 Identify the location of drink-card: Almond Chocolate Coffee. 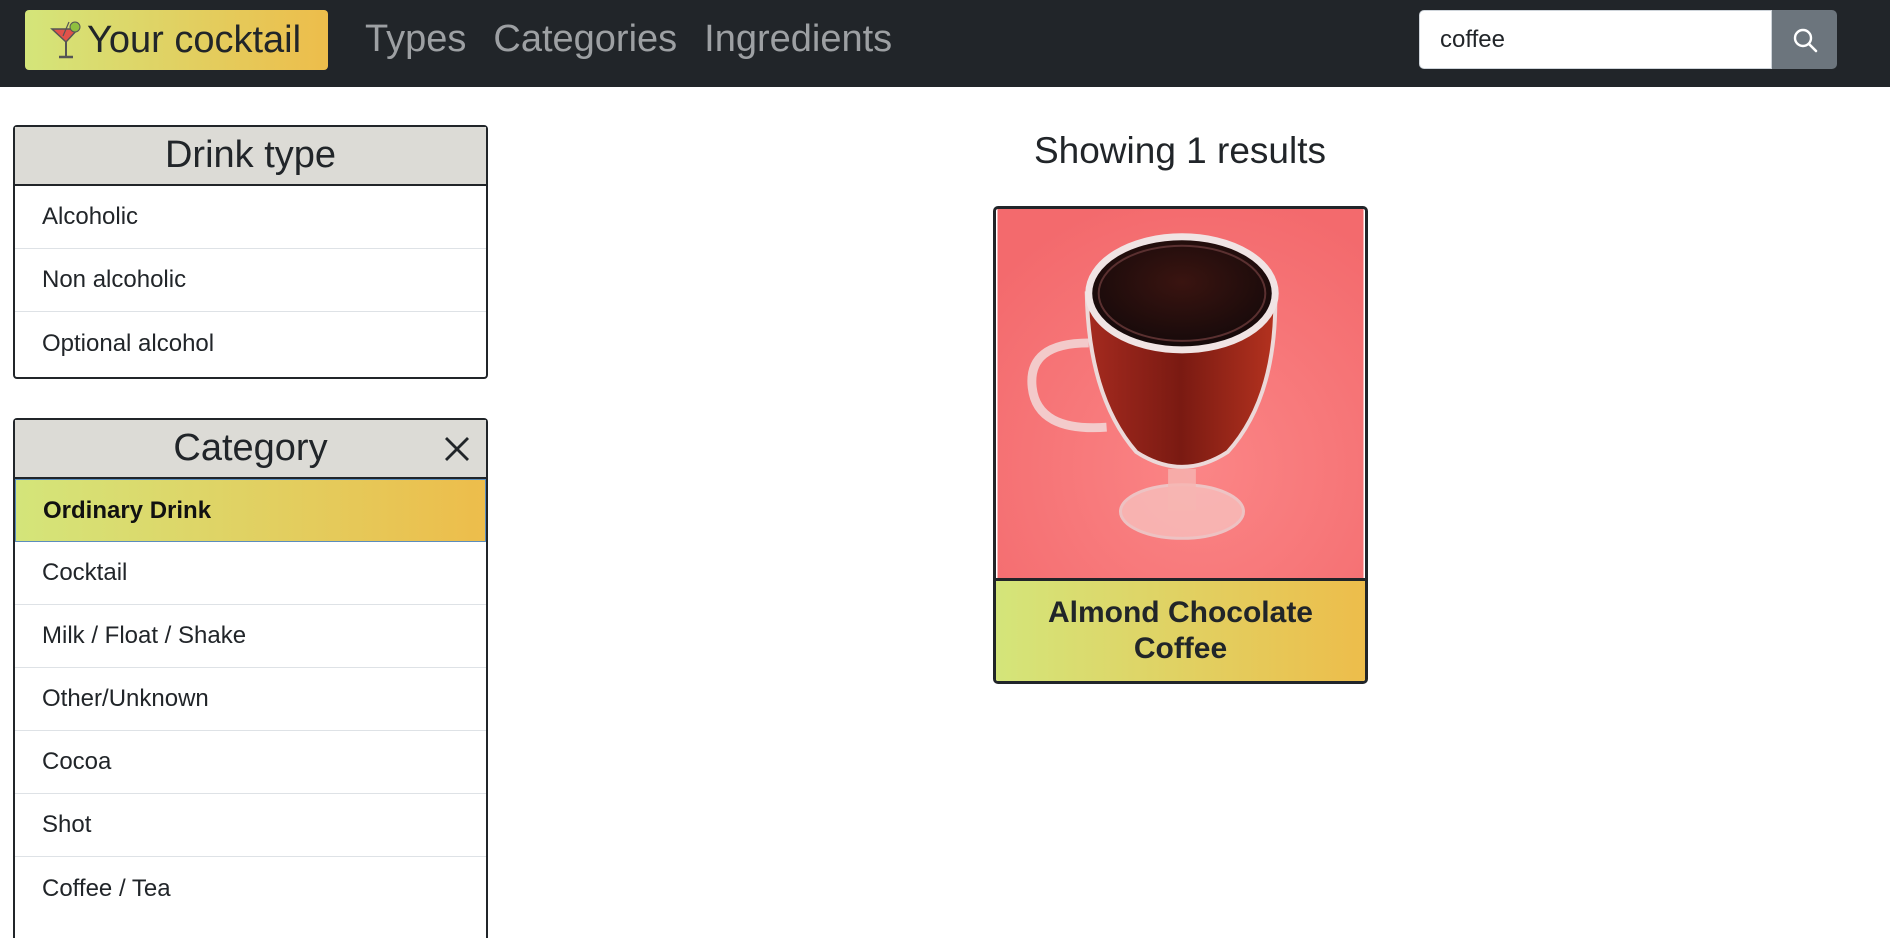
(1180, 445).